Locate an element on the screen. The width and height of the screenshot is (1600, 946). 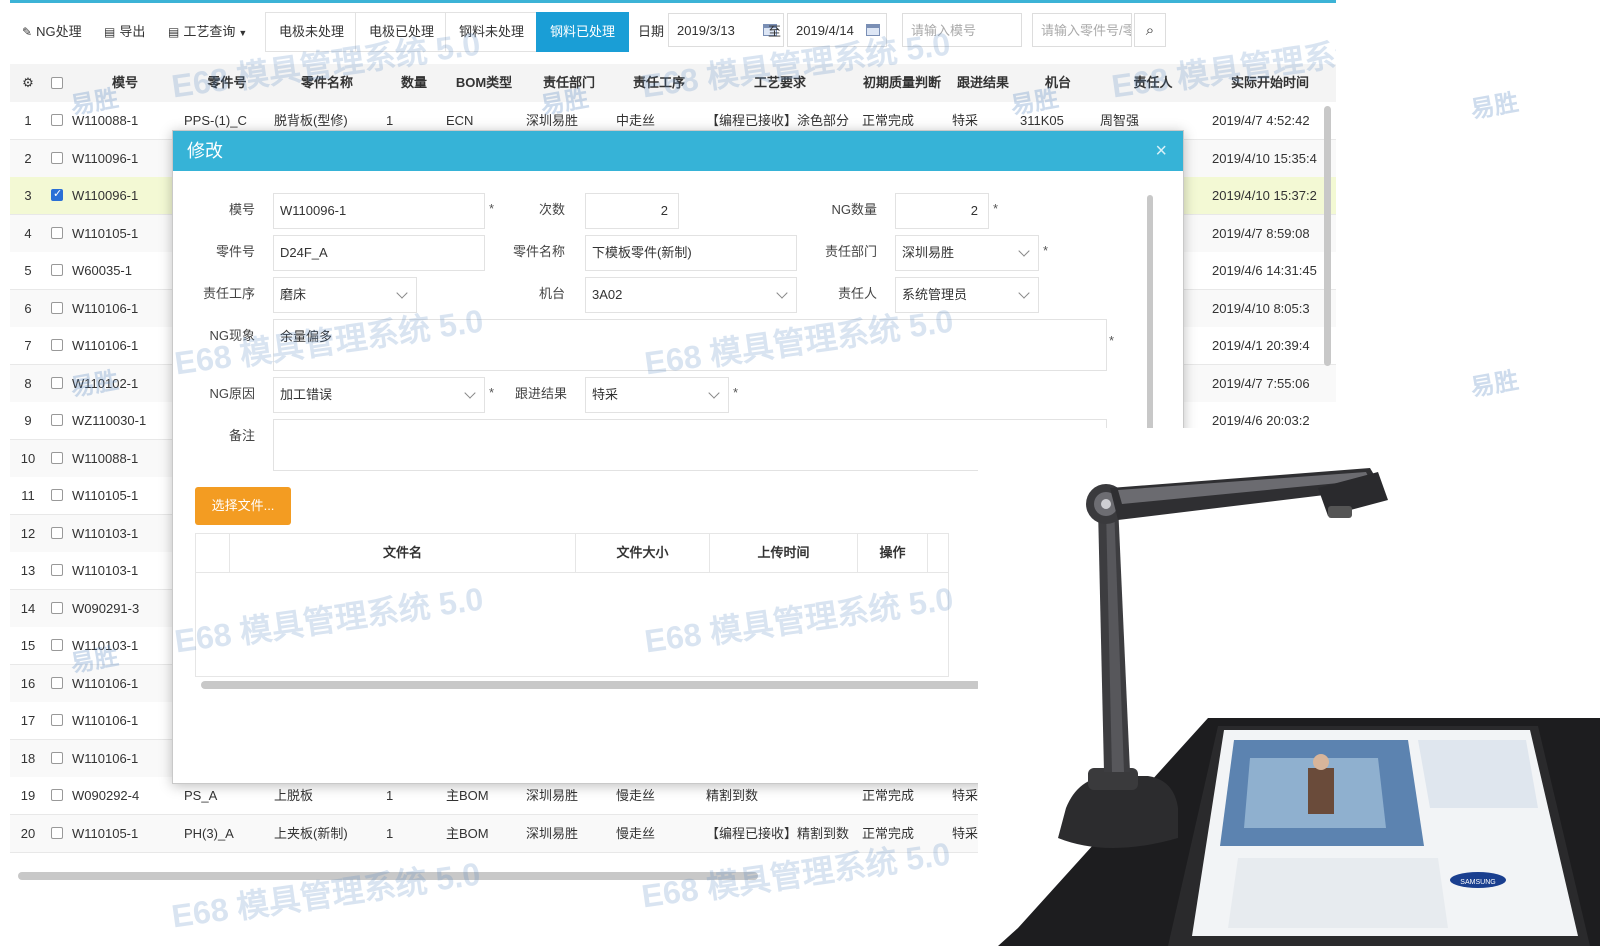
machine-select: 3A02 is located at coordinates (691, 295).